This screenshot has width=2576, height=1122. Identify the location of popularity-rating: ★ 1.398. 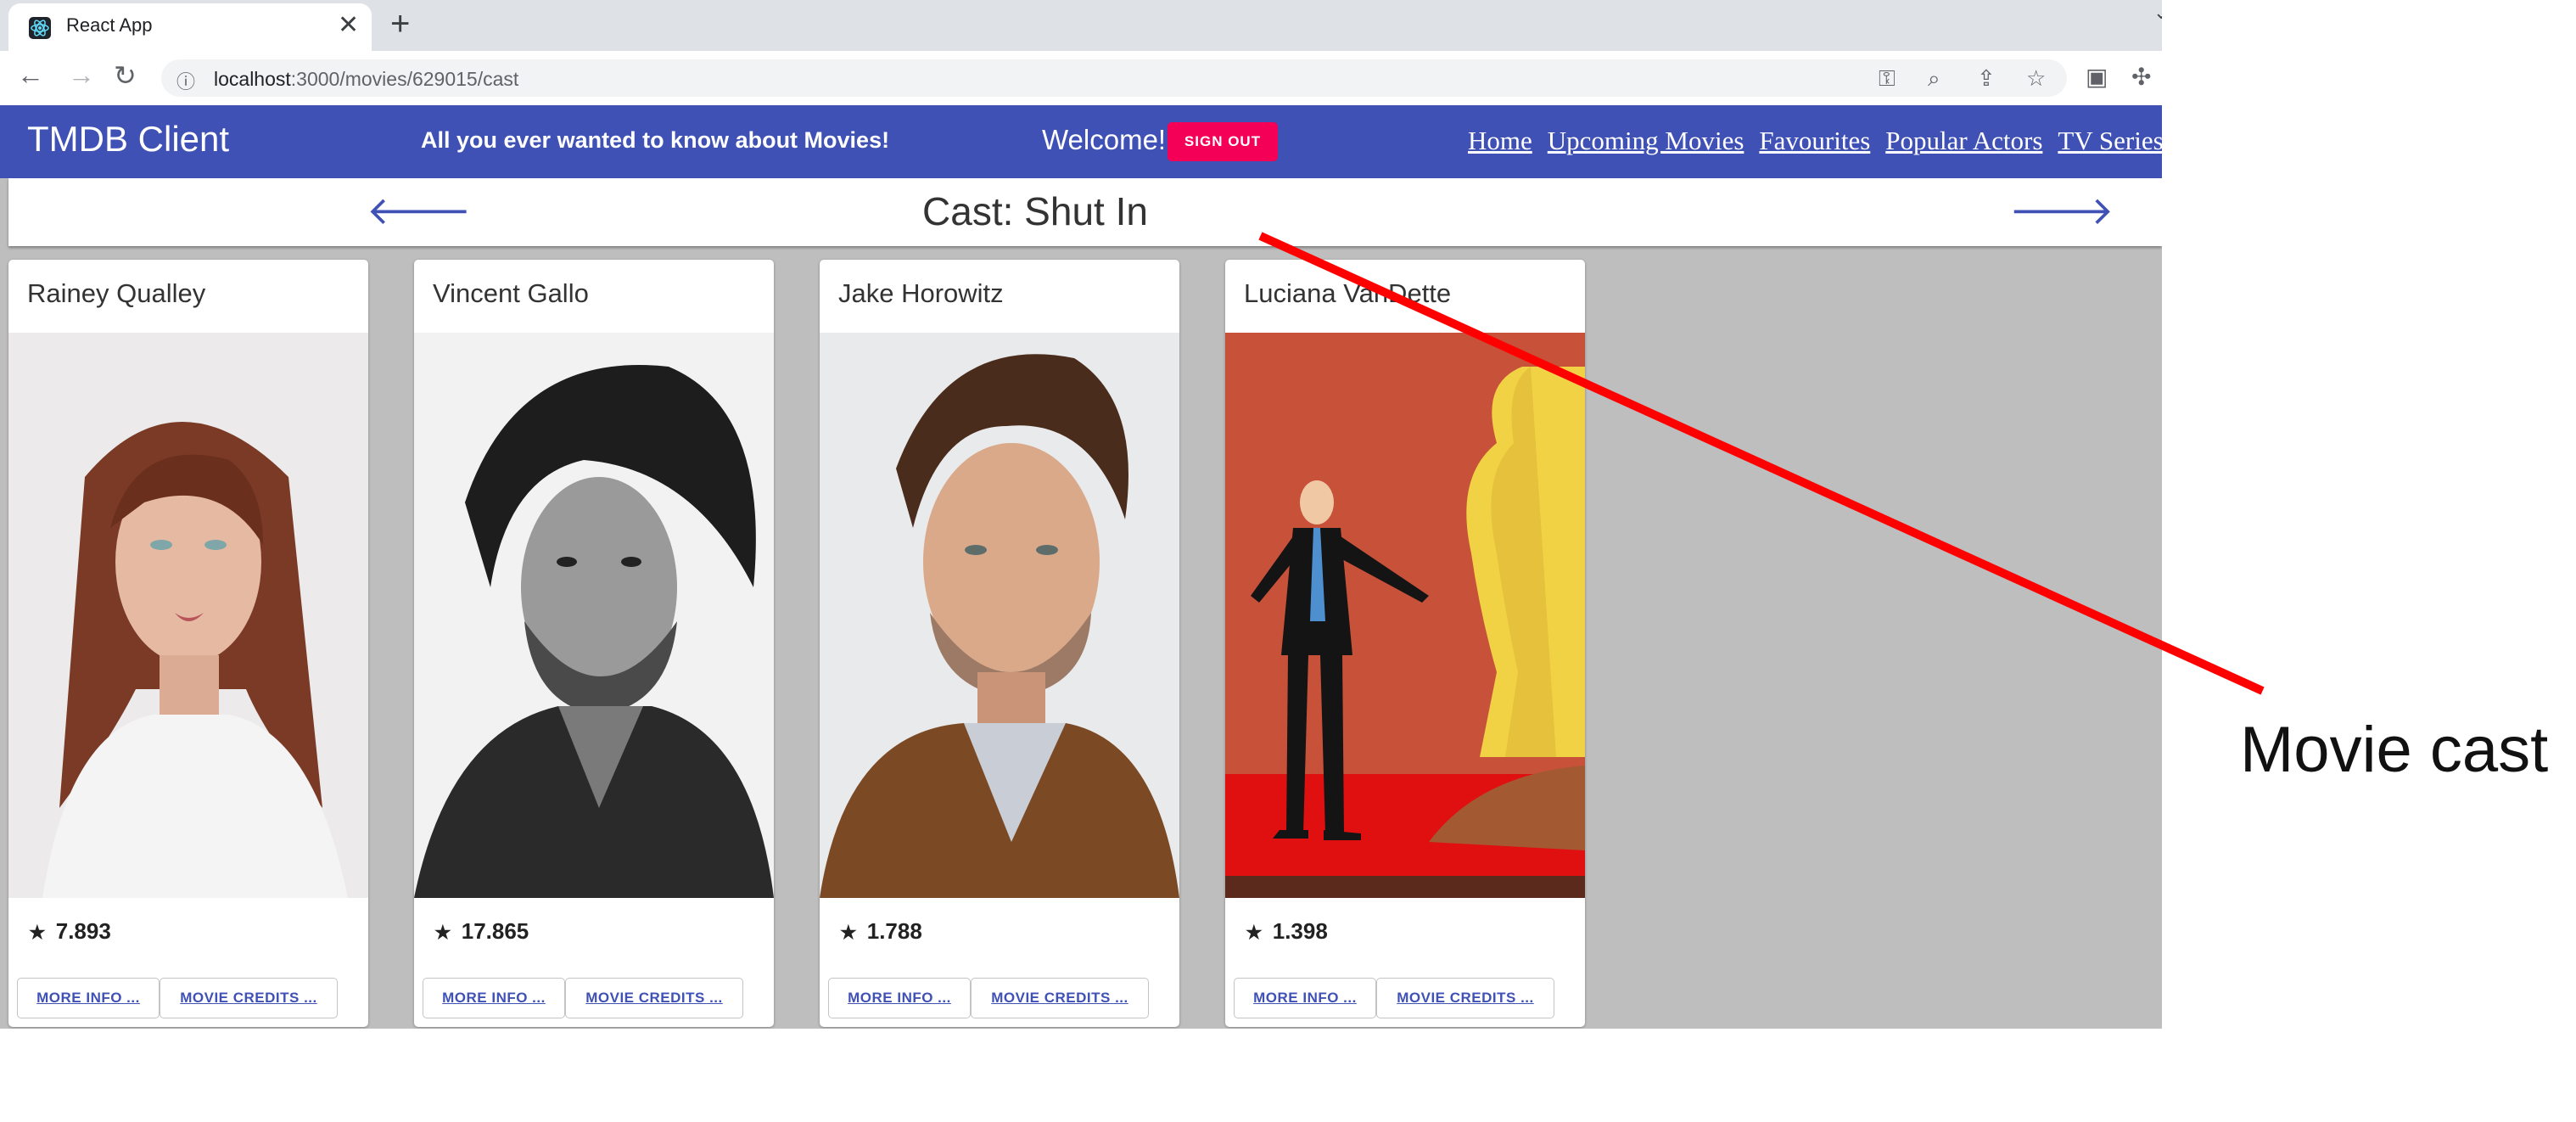
(1287, 931).